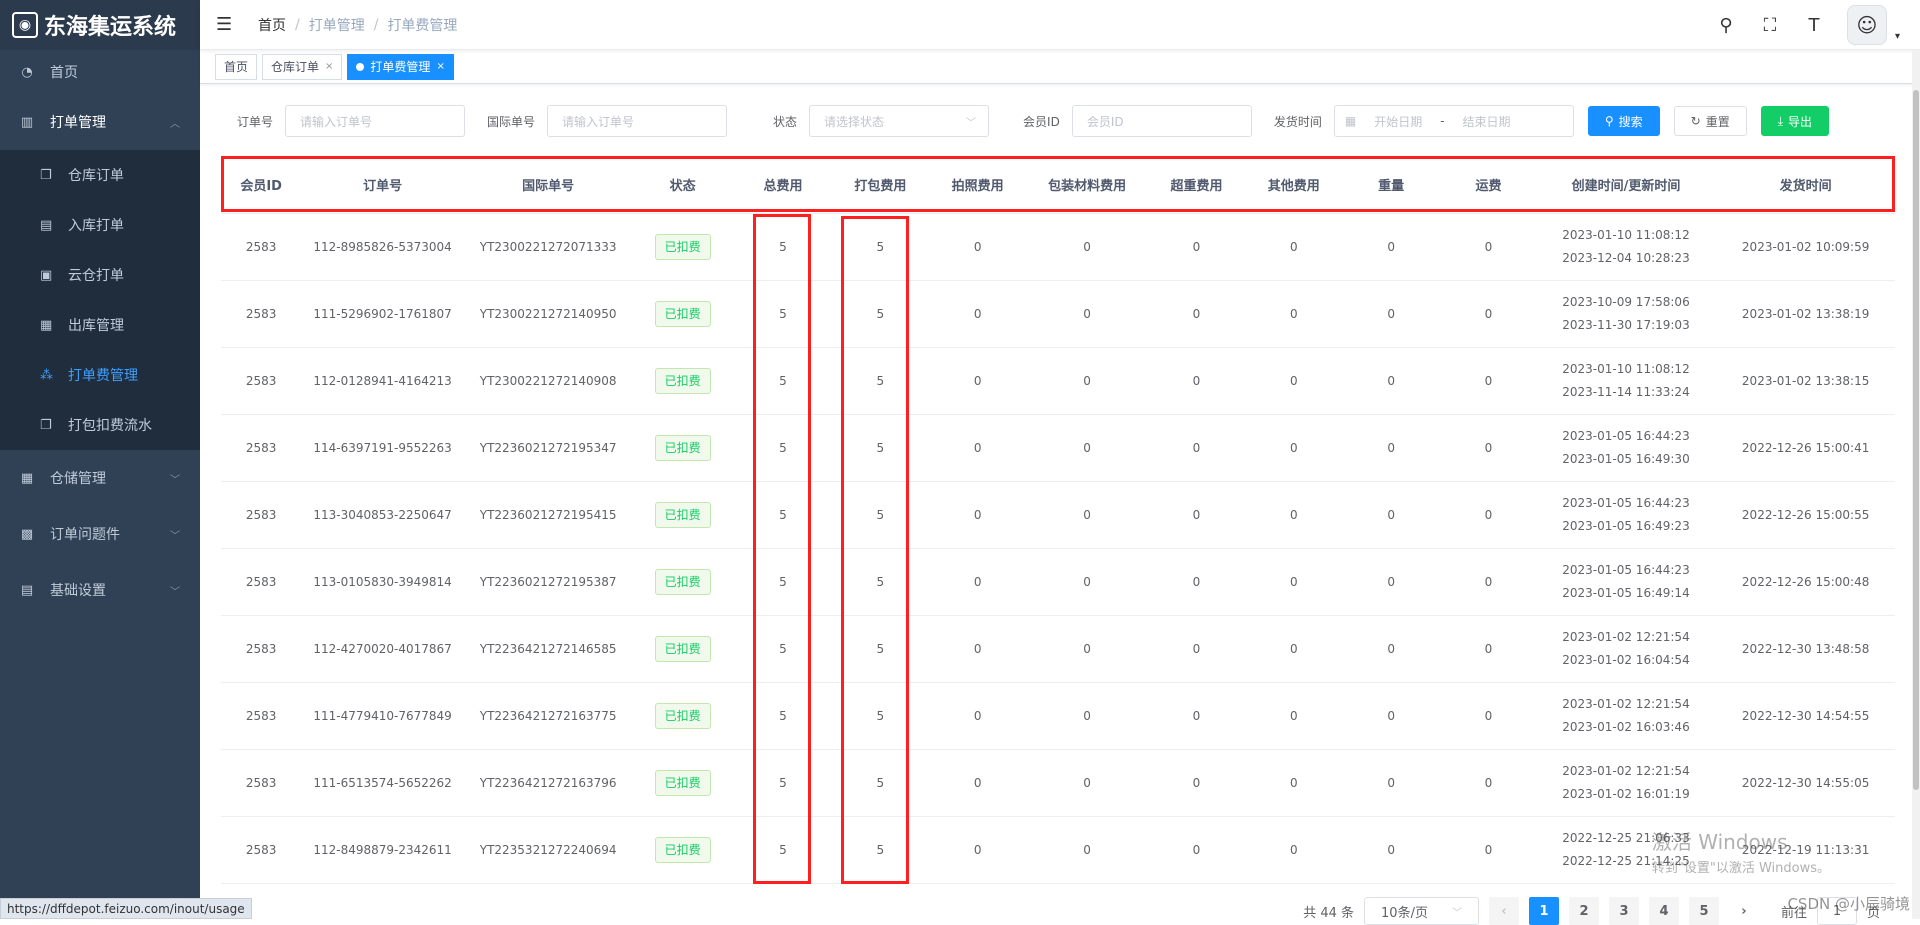 The width and height of the screenshot is (1920, 925). What do you see at coordinates (231, 24) in the screenshot?
I see `hamburger-icon: ☰` at bounding box center [231, 24].